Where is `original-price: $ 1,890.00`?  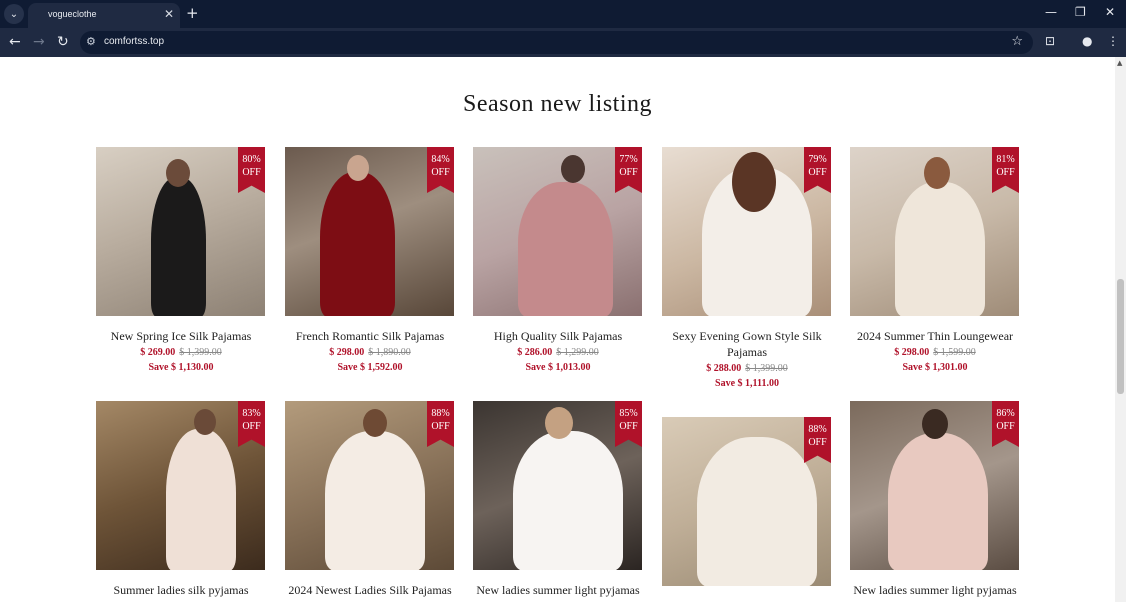 original-price: $ 1,890.00 is located at coordinates (389, 352).